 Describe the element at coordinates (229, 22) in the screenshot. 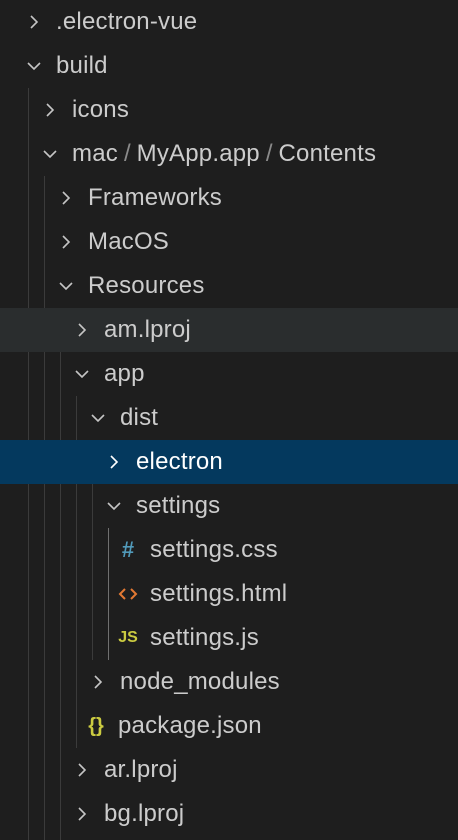

I see `tree-item-electron-vue: .electron-vue` at that location.